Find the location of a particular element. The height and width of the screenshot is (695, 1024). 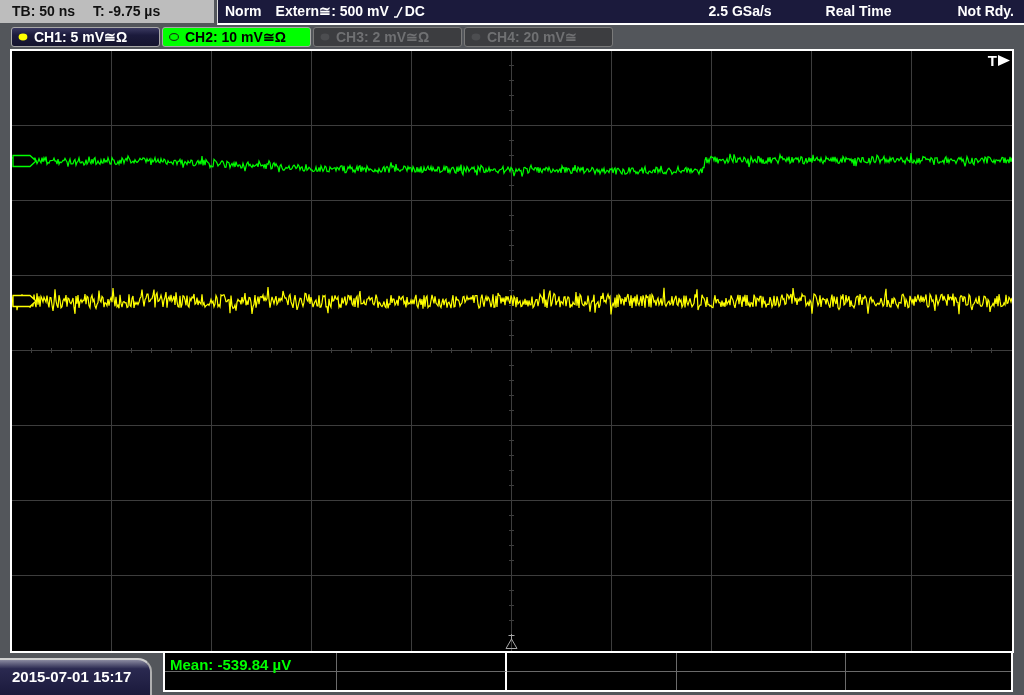

trigger-offset-label: T: -9.75 µs is located at coordinates (127, 11).